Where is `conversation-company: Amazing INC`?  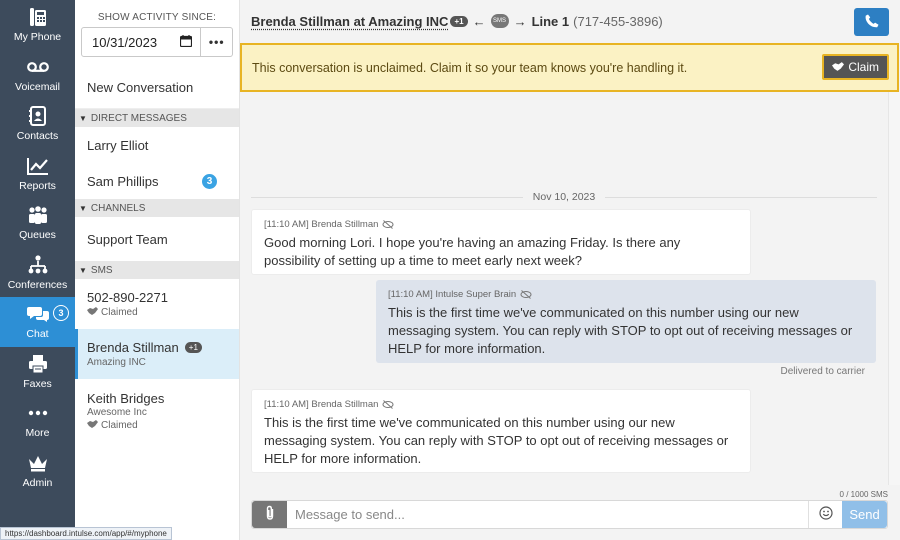 conversation-company: Amazing INC is located at coordinates (116, 362).